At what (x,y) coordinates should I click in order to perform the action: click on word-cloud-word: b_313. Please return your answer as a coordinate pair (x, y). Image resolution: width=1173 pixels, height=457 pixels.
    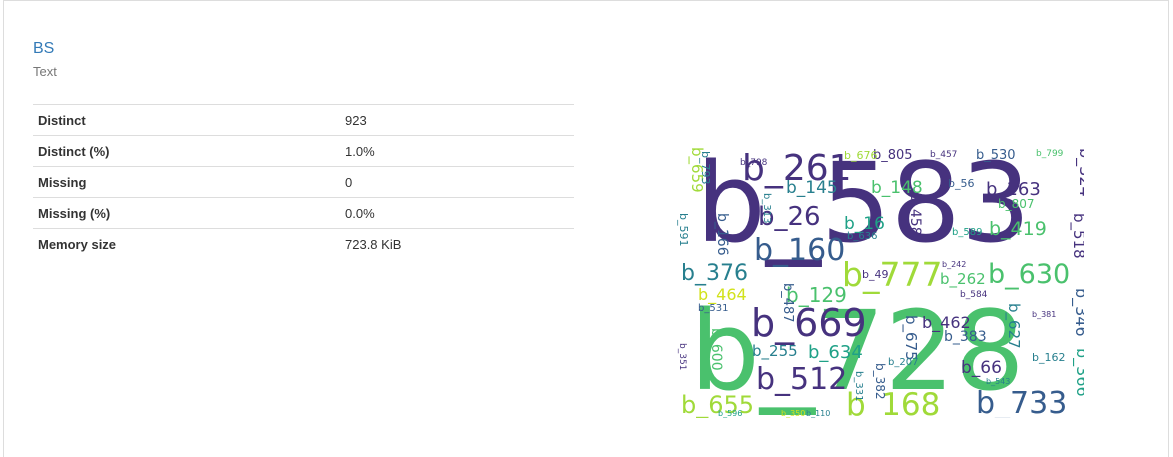
    Looking at the image, I should click on (766, 208).